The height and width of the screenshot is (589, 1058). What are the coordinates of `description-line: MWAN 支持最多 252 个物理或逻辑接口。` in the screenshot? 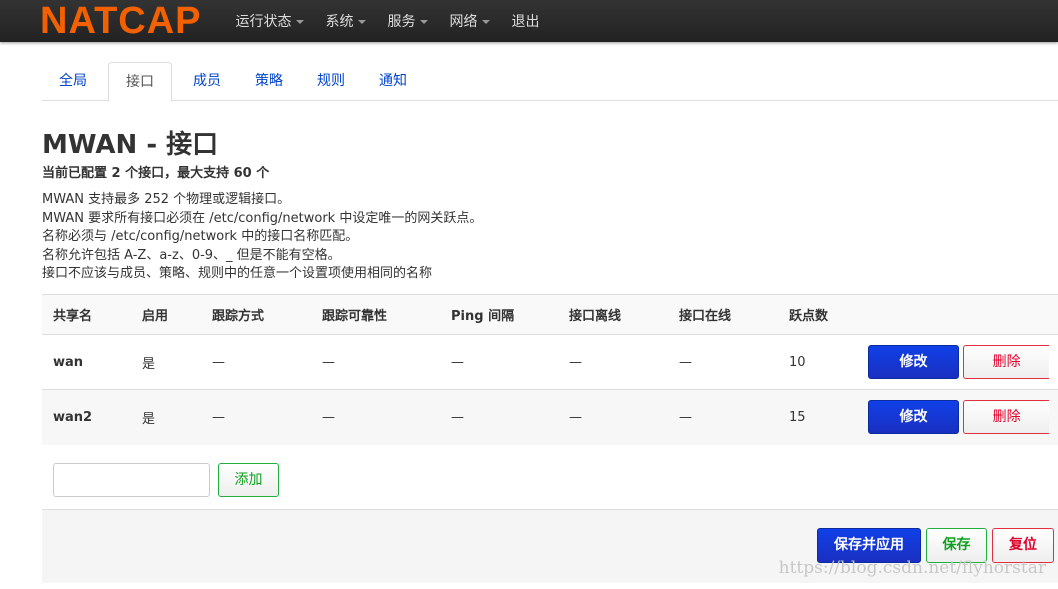 It's located at (166, 199).